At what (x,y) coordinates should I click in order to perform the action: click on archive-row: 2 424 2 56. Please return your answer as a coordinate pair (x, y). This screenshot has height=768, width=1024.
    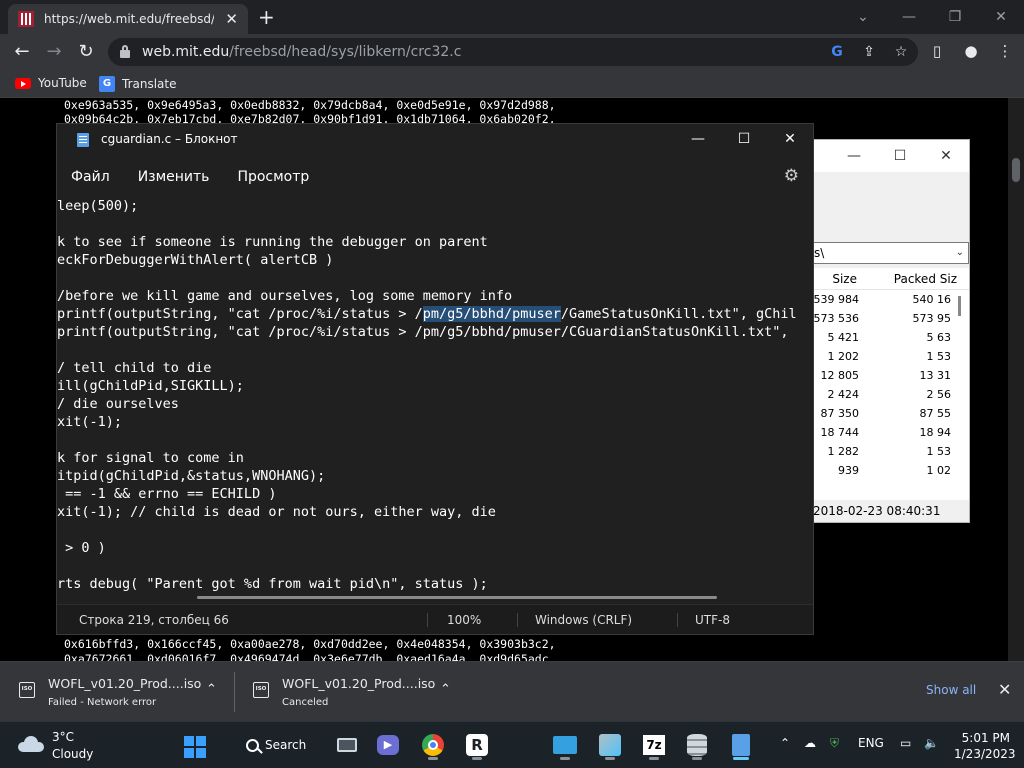
    Looking at the image, I should click on (890, 394).